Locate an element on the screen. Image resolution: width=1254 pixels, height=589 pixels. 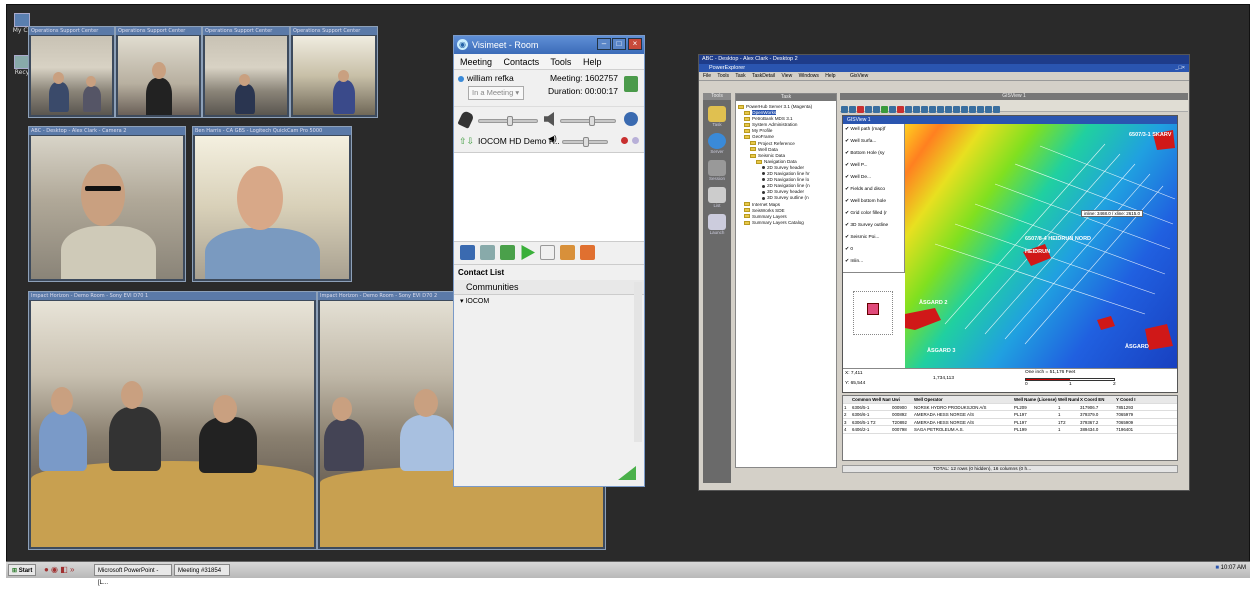
maximize-button: □ is located at coordinates (619, 44).